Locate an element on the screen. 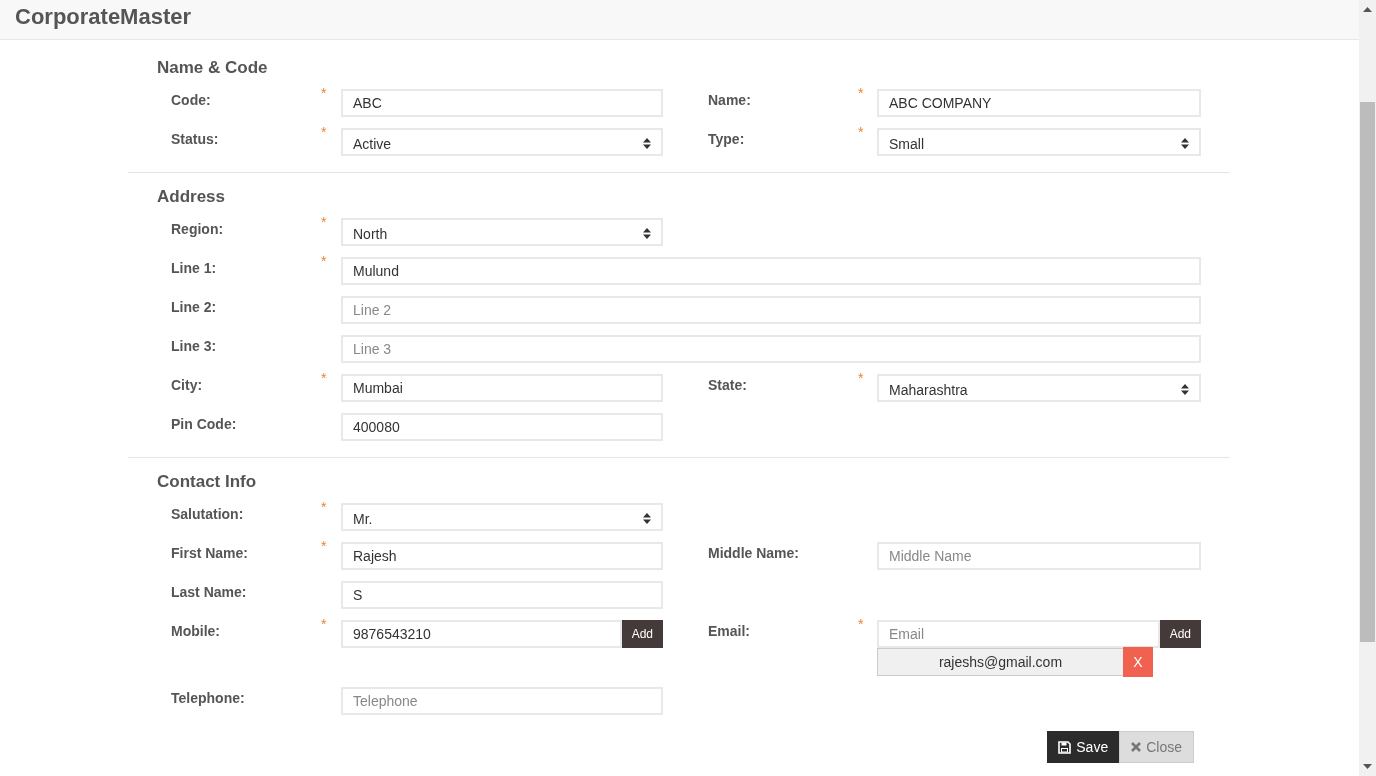  text-field: S is located at coordinates (502, 595).